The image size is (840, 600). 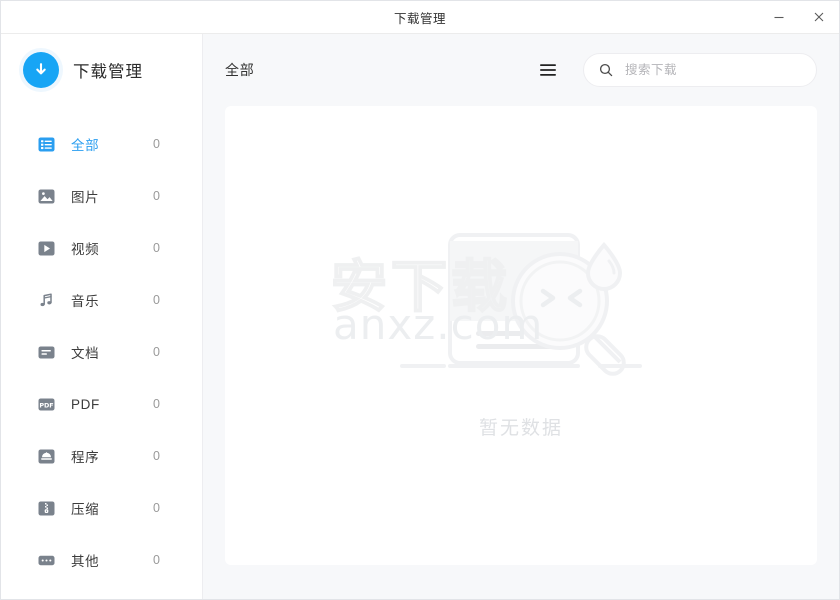 I want to click on pdf-icon: PDF, so click(x=46, y=404).